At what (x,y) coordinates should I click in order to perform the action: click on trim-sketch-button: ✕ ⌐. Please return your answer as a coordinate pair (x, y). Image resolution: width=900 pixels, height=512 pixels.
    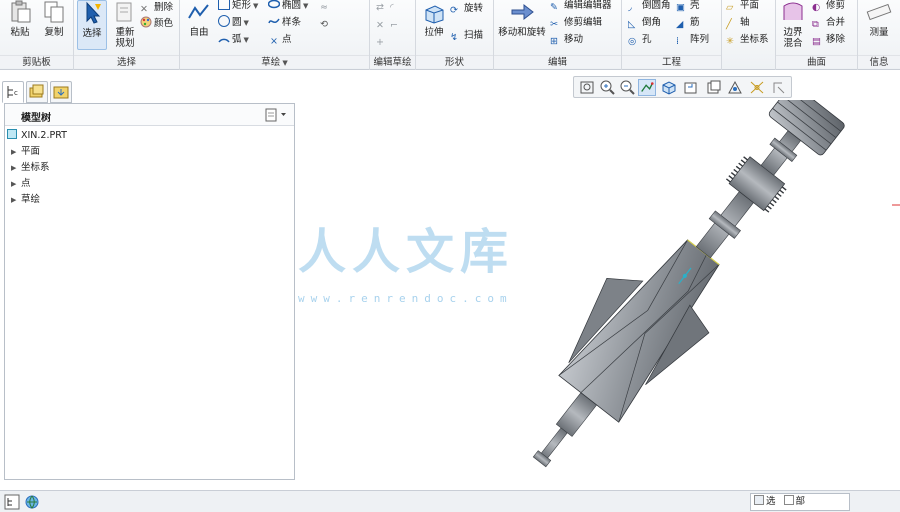
    Looking at the image, I should click on (390, 24).